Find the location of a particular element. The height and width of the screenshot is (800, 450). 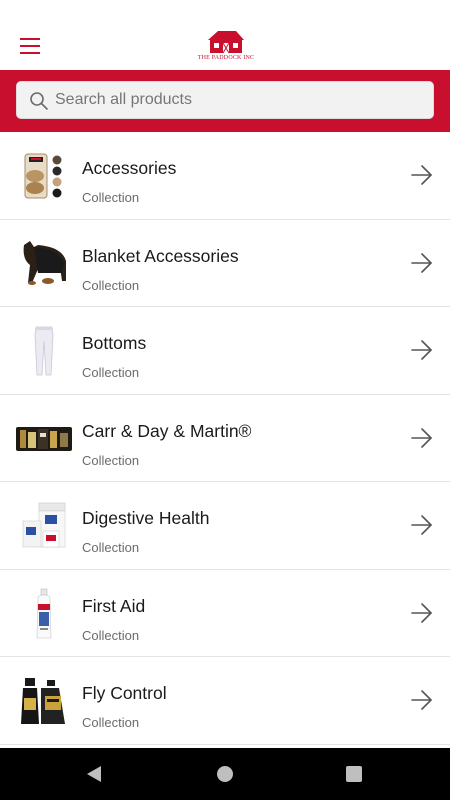

home-circle-icon is located at coordinates (225, 774).